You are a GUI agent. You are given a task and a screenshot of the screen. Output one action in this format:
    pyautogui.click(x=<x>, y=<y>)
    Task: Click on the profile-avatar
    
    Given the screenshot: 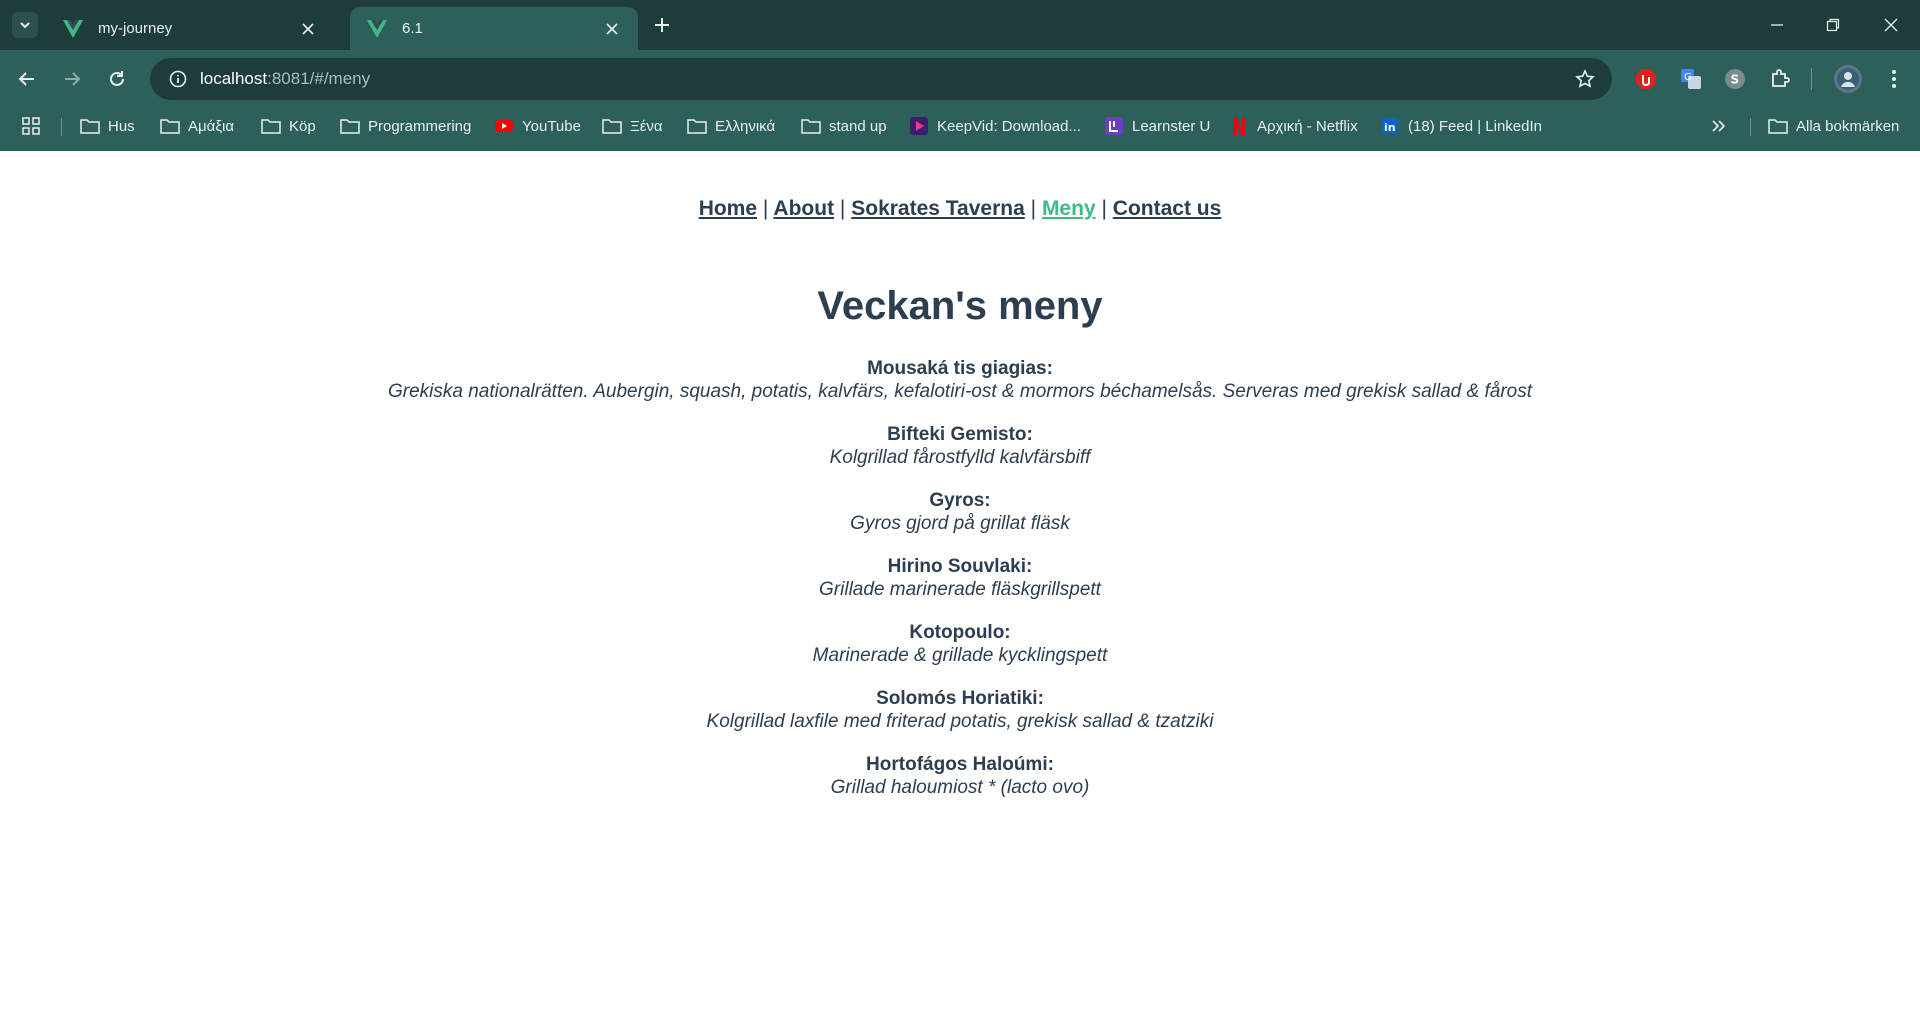 What is the action you would take?
    pyautogui.click(x=1848, y=79)
    